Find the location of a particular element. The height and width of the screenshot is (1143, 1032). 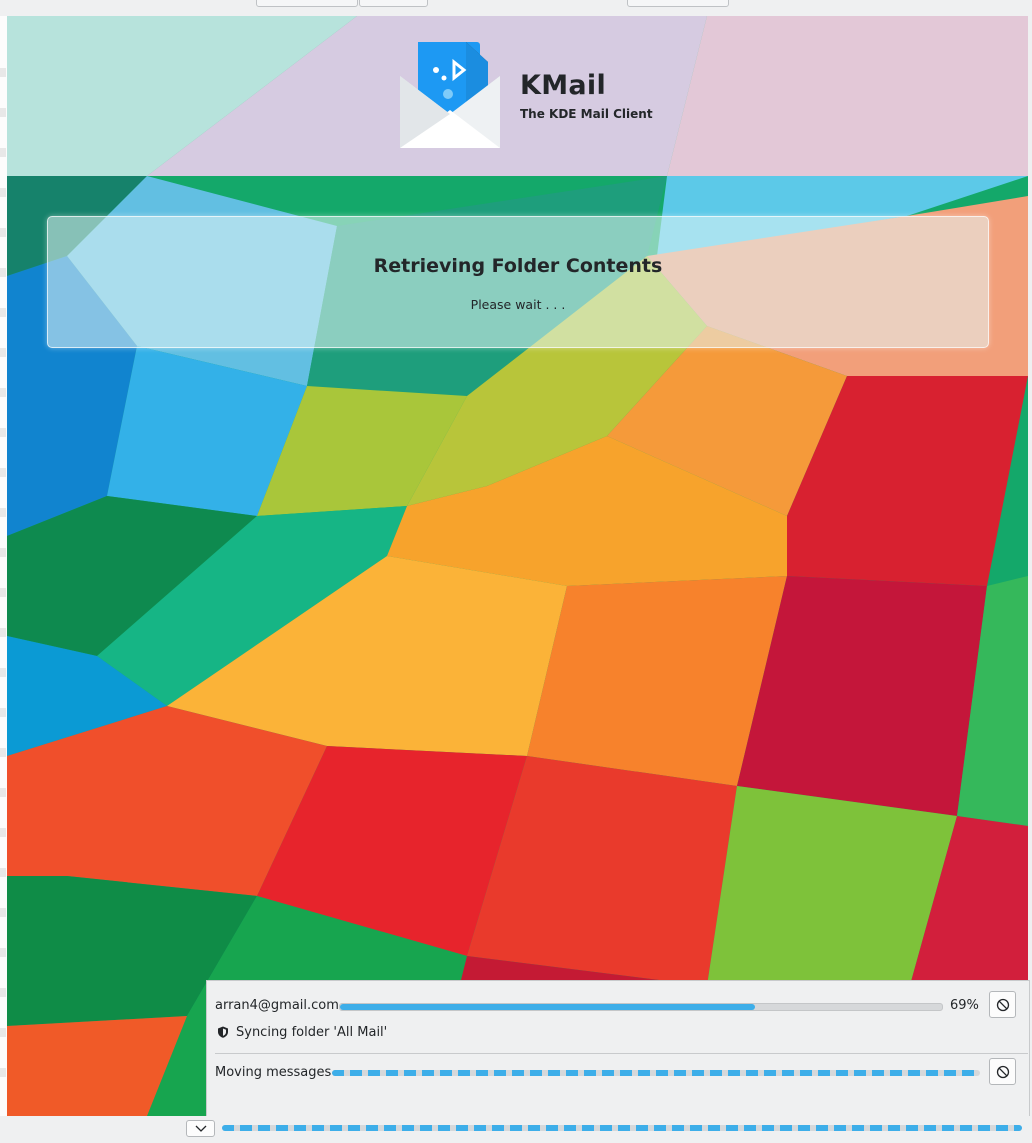

divider is located at coordinates (621, 1053).